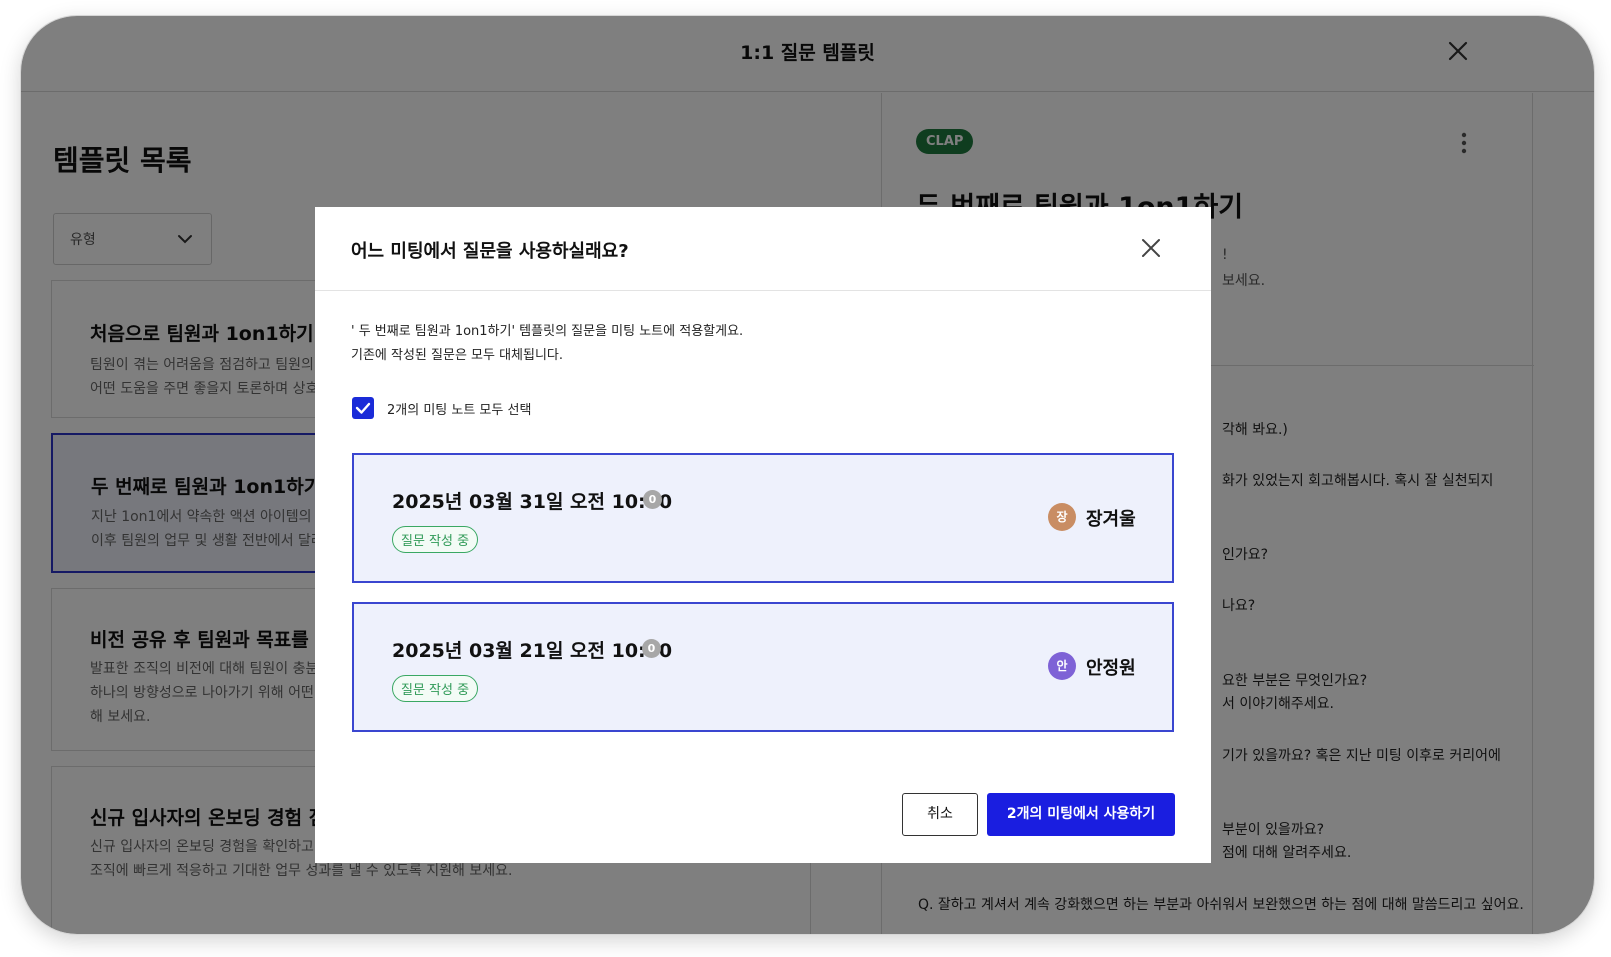 The image size is (1611, 957). I want to click on meeting-card: 2025년 03월 21일 오전 10:00 0 질문 작성 중 안 안정원, so click(763, 667).